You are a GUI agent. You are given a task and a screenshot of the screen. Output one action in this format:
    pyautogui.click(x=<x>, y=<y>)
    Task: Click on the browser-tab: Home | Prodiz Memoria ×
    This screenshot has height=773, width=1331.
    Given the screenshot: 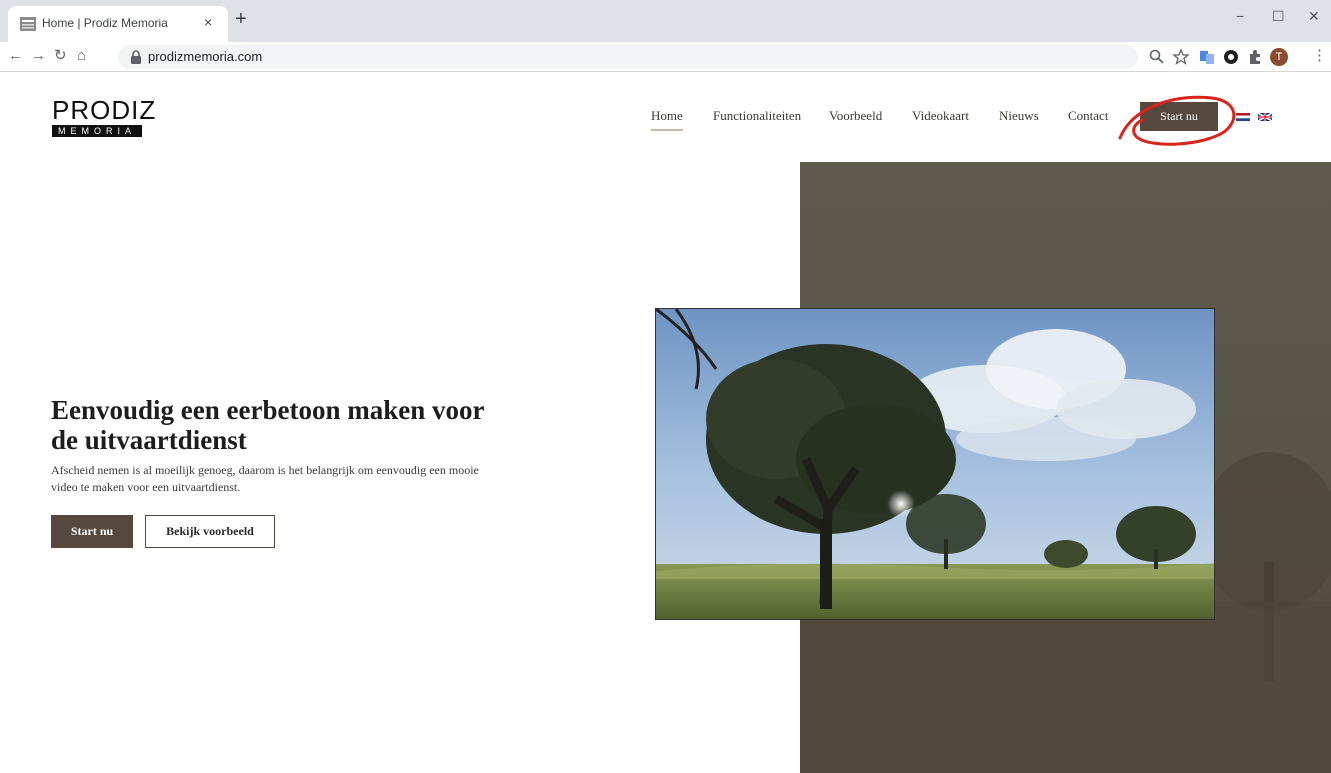 What is the action you would take?
    pyautogui.click(x=118, y=24)
    